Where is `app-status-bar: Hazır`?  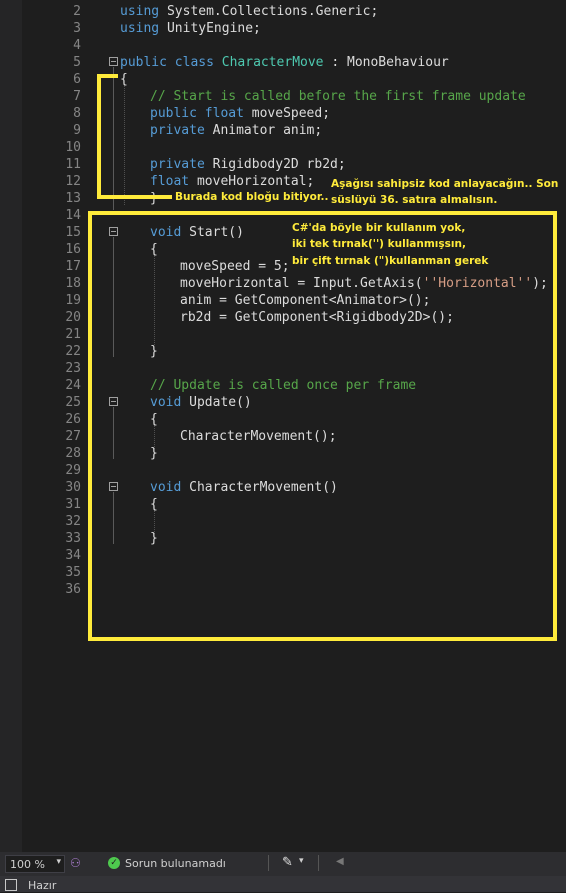 app-status-bar: Hazır is located at coordinates (283, 884).